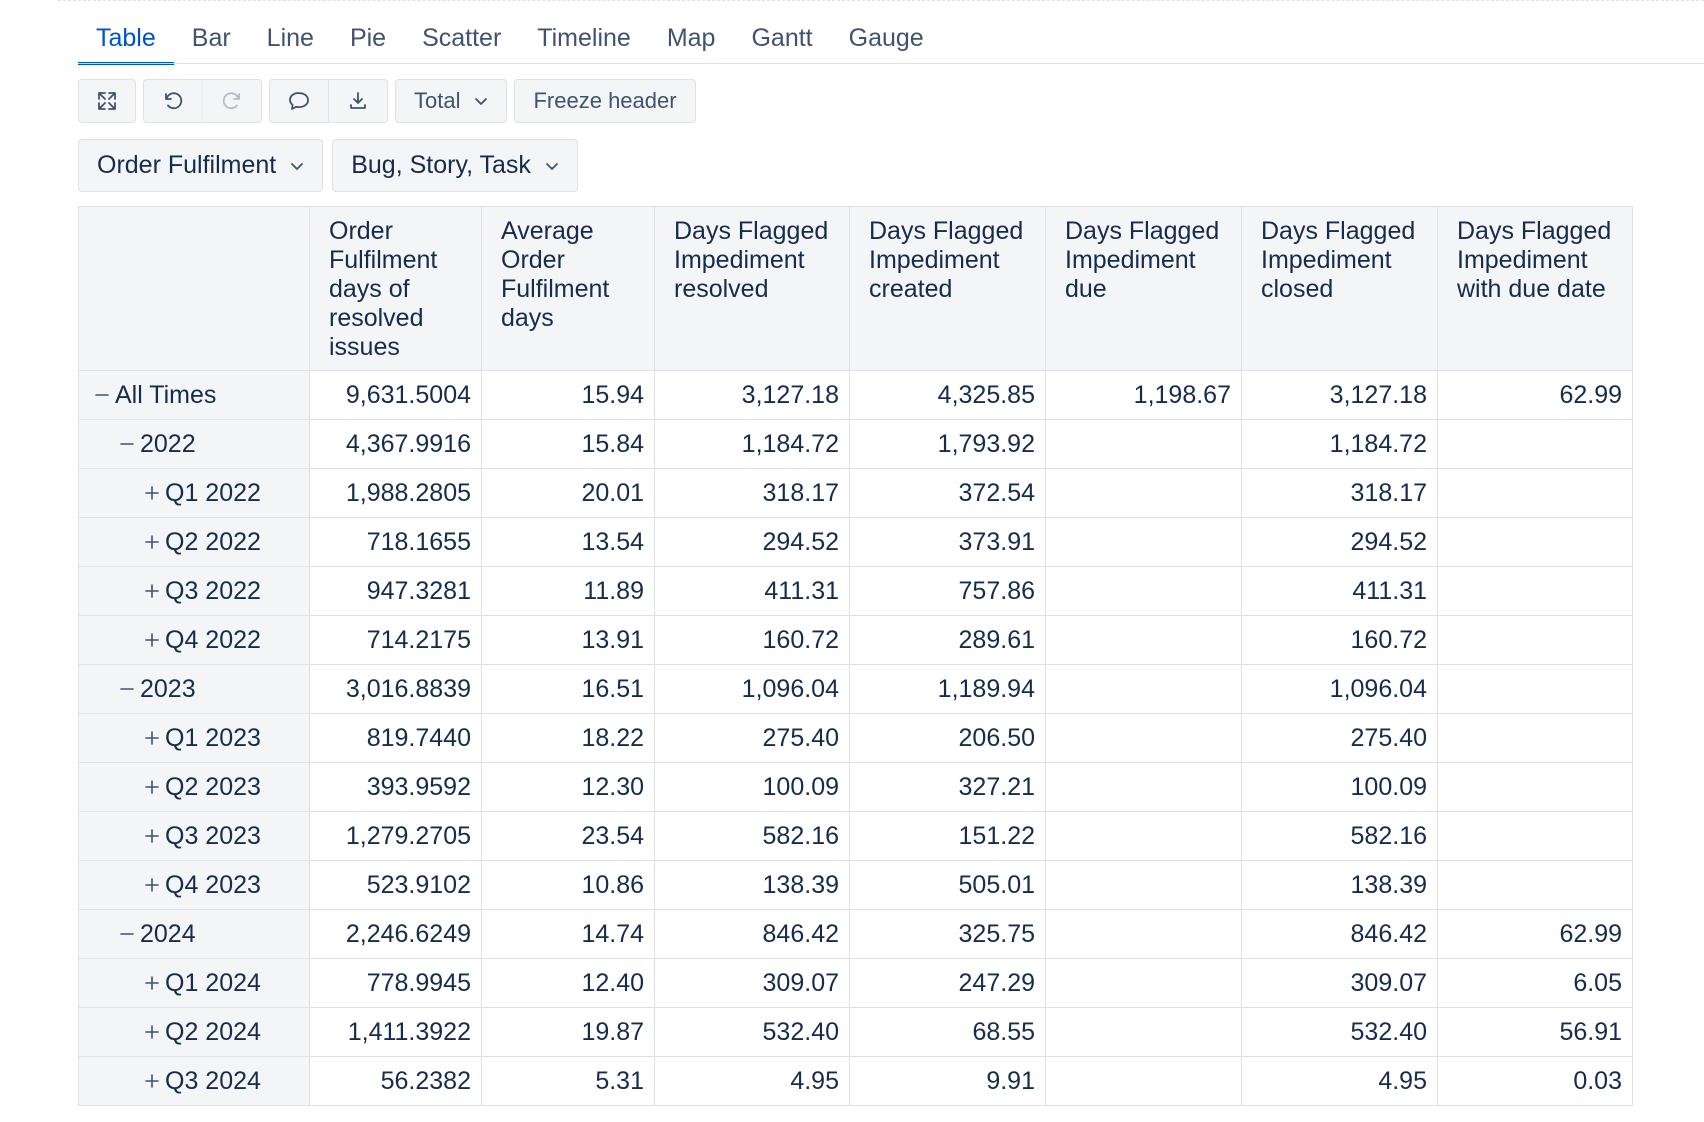  I want to click on table-cell: 6.05, so click(1535, 983).